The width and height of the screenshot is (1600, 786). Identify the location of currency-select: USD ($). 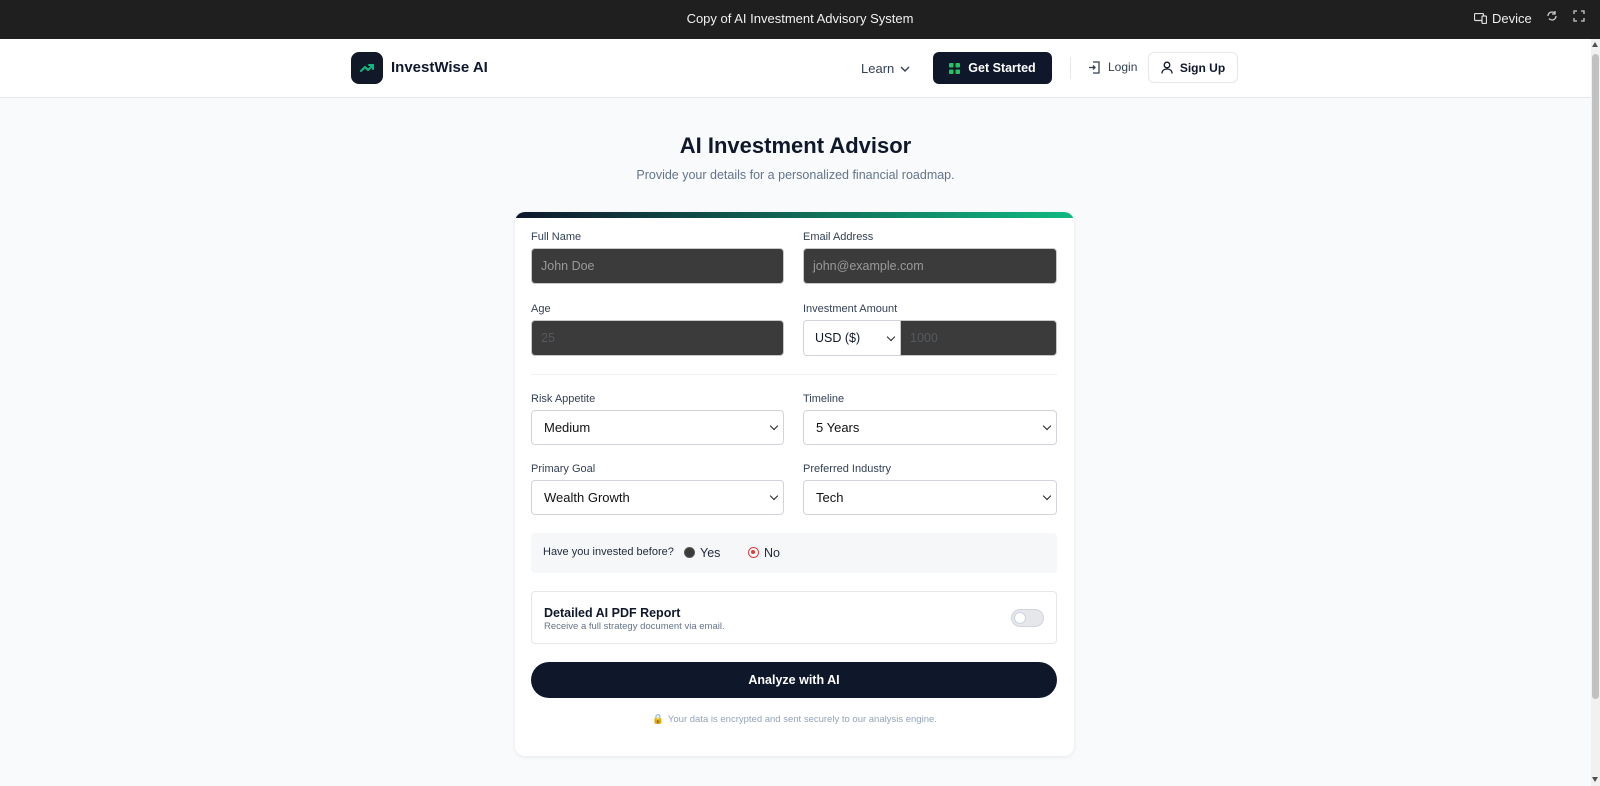
(851, 338).